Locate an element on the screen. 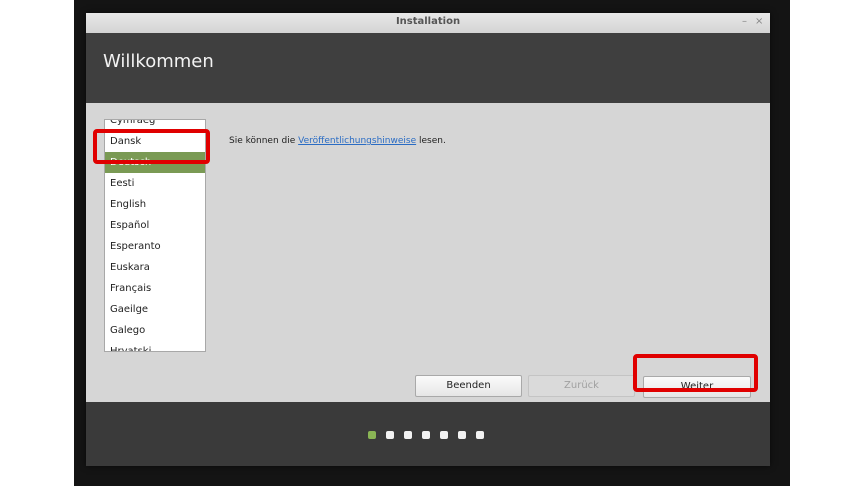 This screenshot has width=864, height=486. language-item: Euskara is located at coordinates (155, 267).